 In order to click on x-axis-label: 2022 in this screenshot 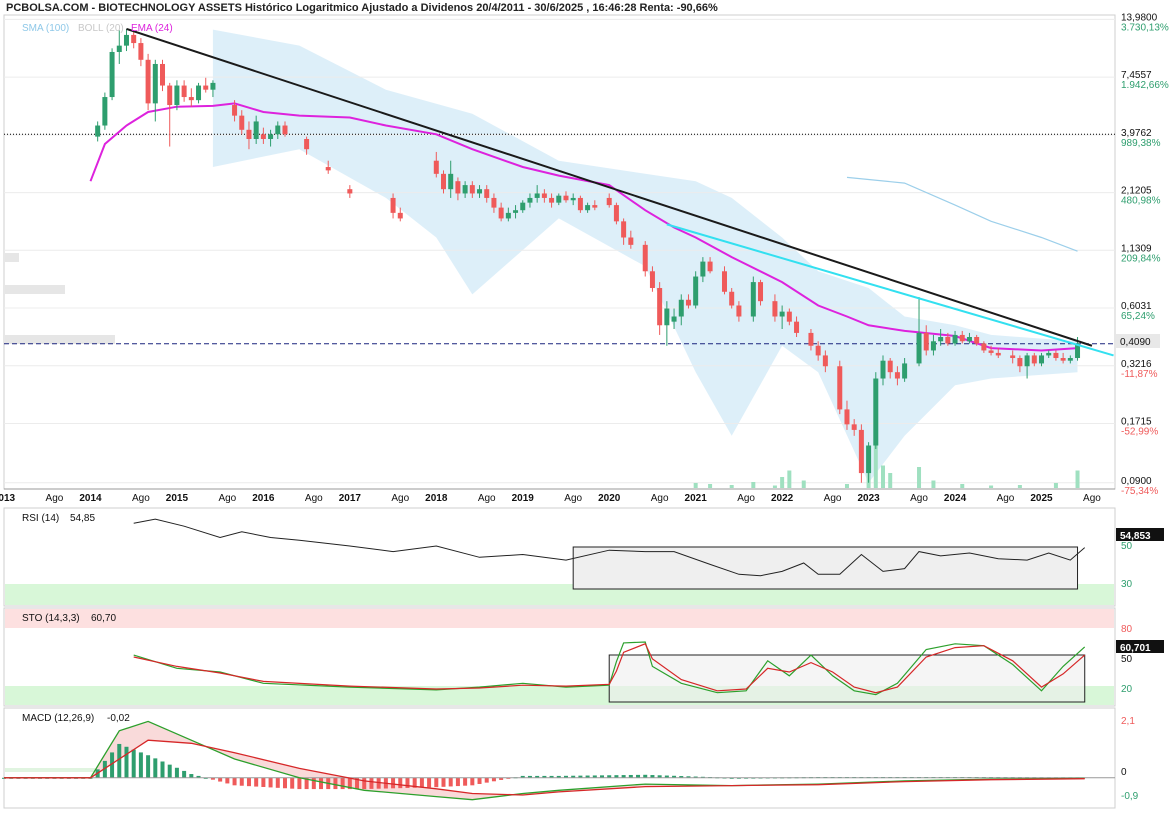, I will do `click(782, 498)`.